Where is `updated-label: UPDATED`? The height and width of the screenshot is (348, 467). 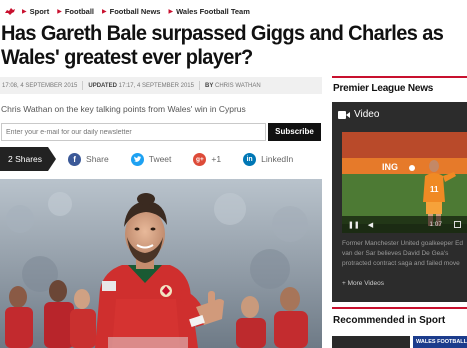 updated-label: UPDATED is located at coordinates (102, 85).